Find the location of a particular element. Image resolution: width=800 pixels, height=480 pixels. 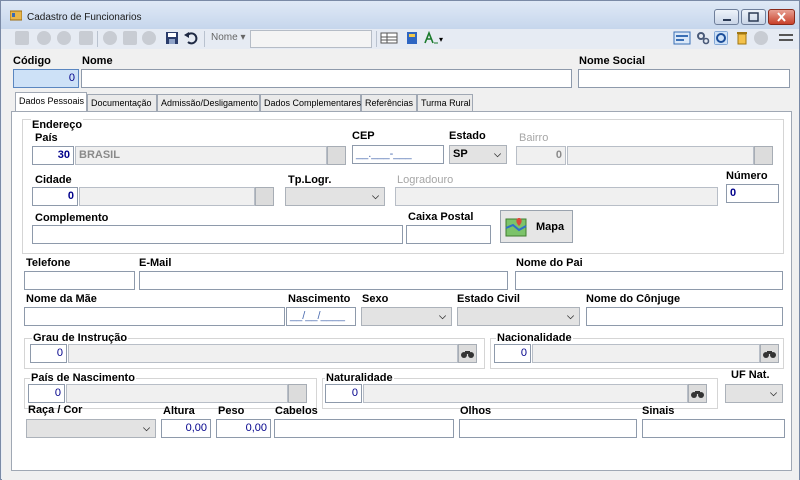

pais-name-field: BRASIL is located at coordinates (201, 155).